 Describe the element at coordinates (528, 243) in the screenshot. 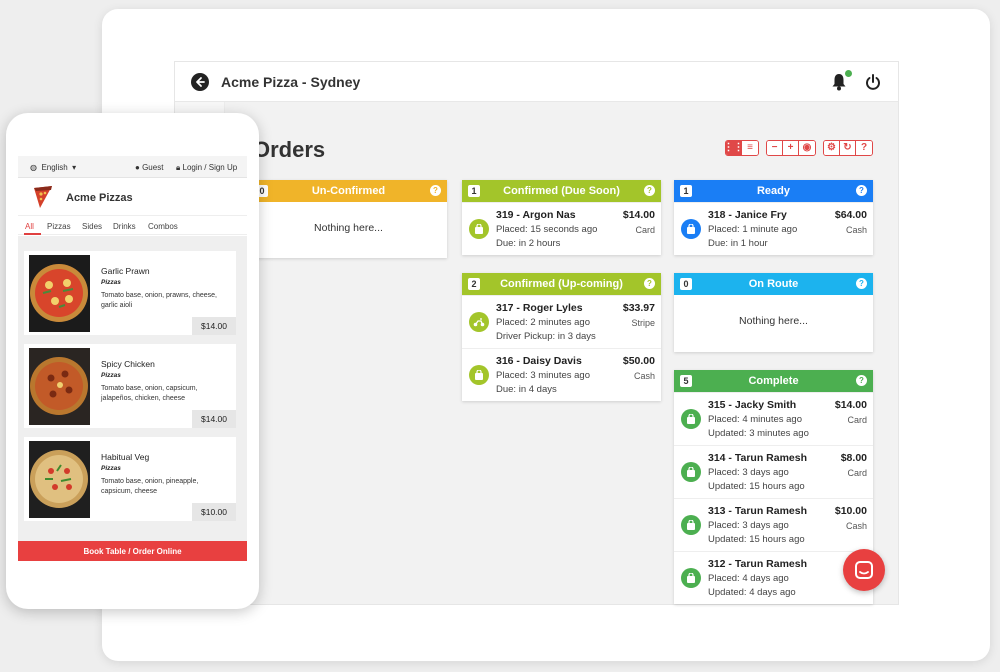

I see `order-due: Due: in 2 hours` at that location.